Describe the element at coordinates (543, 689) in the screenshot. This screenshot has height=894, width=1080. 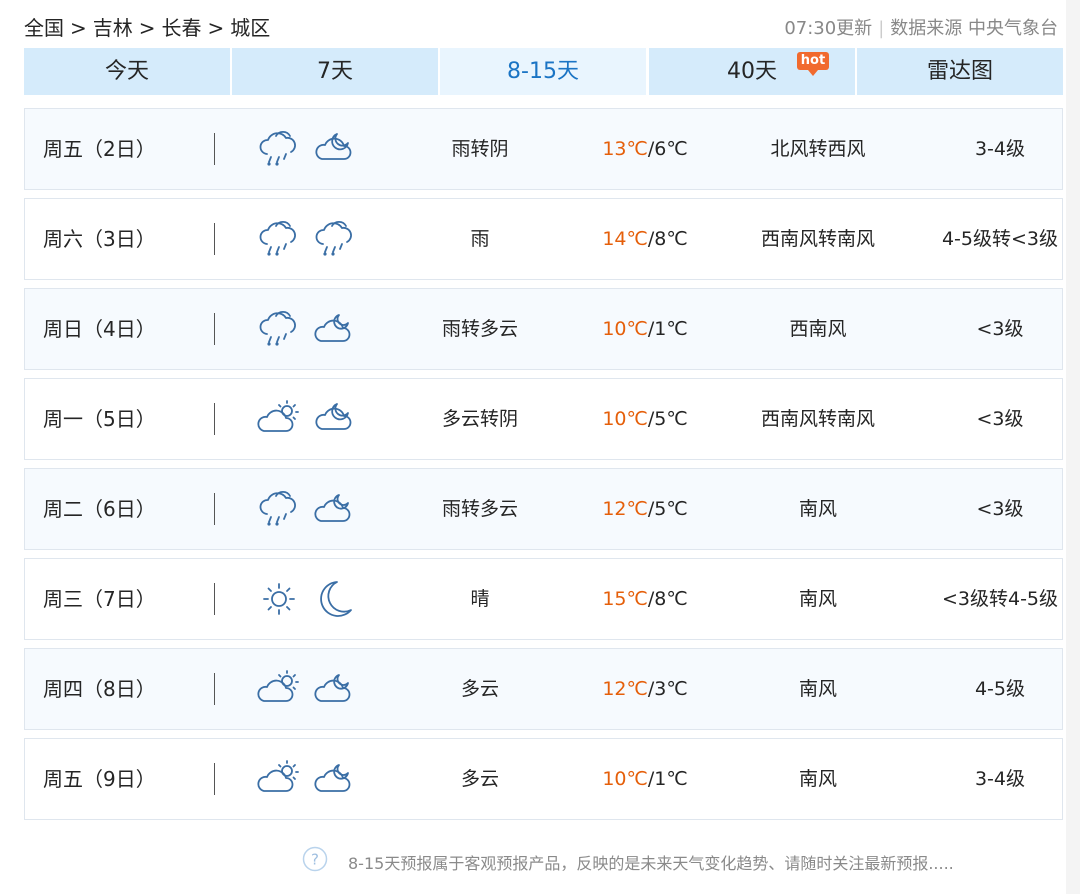
I see `forecast-row: 周四（8日） 多云 12℃/3℃ 南风 4-5级` at that location.